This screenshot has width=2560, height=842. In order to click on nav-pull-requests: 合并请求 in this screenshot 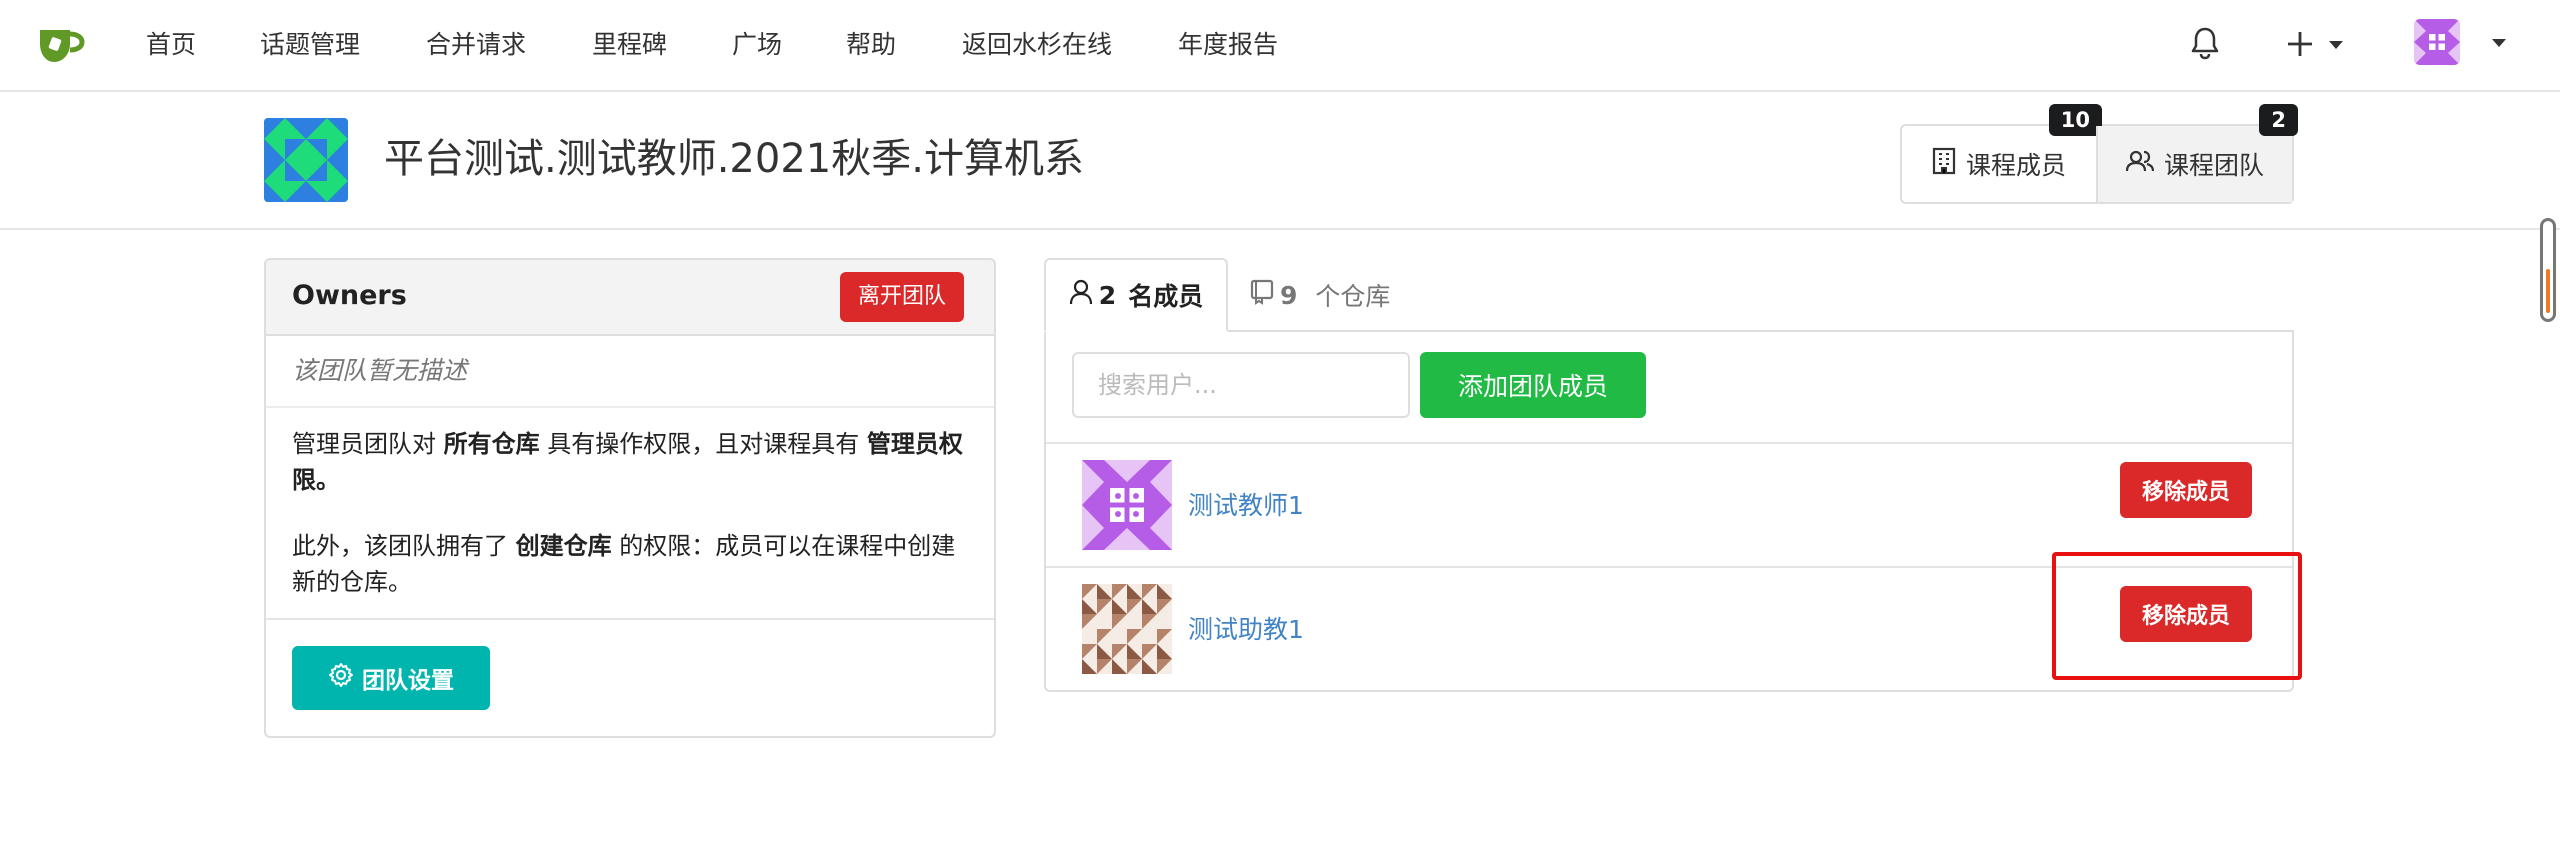, I will do `click(476, 45)`.